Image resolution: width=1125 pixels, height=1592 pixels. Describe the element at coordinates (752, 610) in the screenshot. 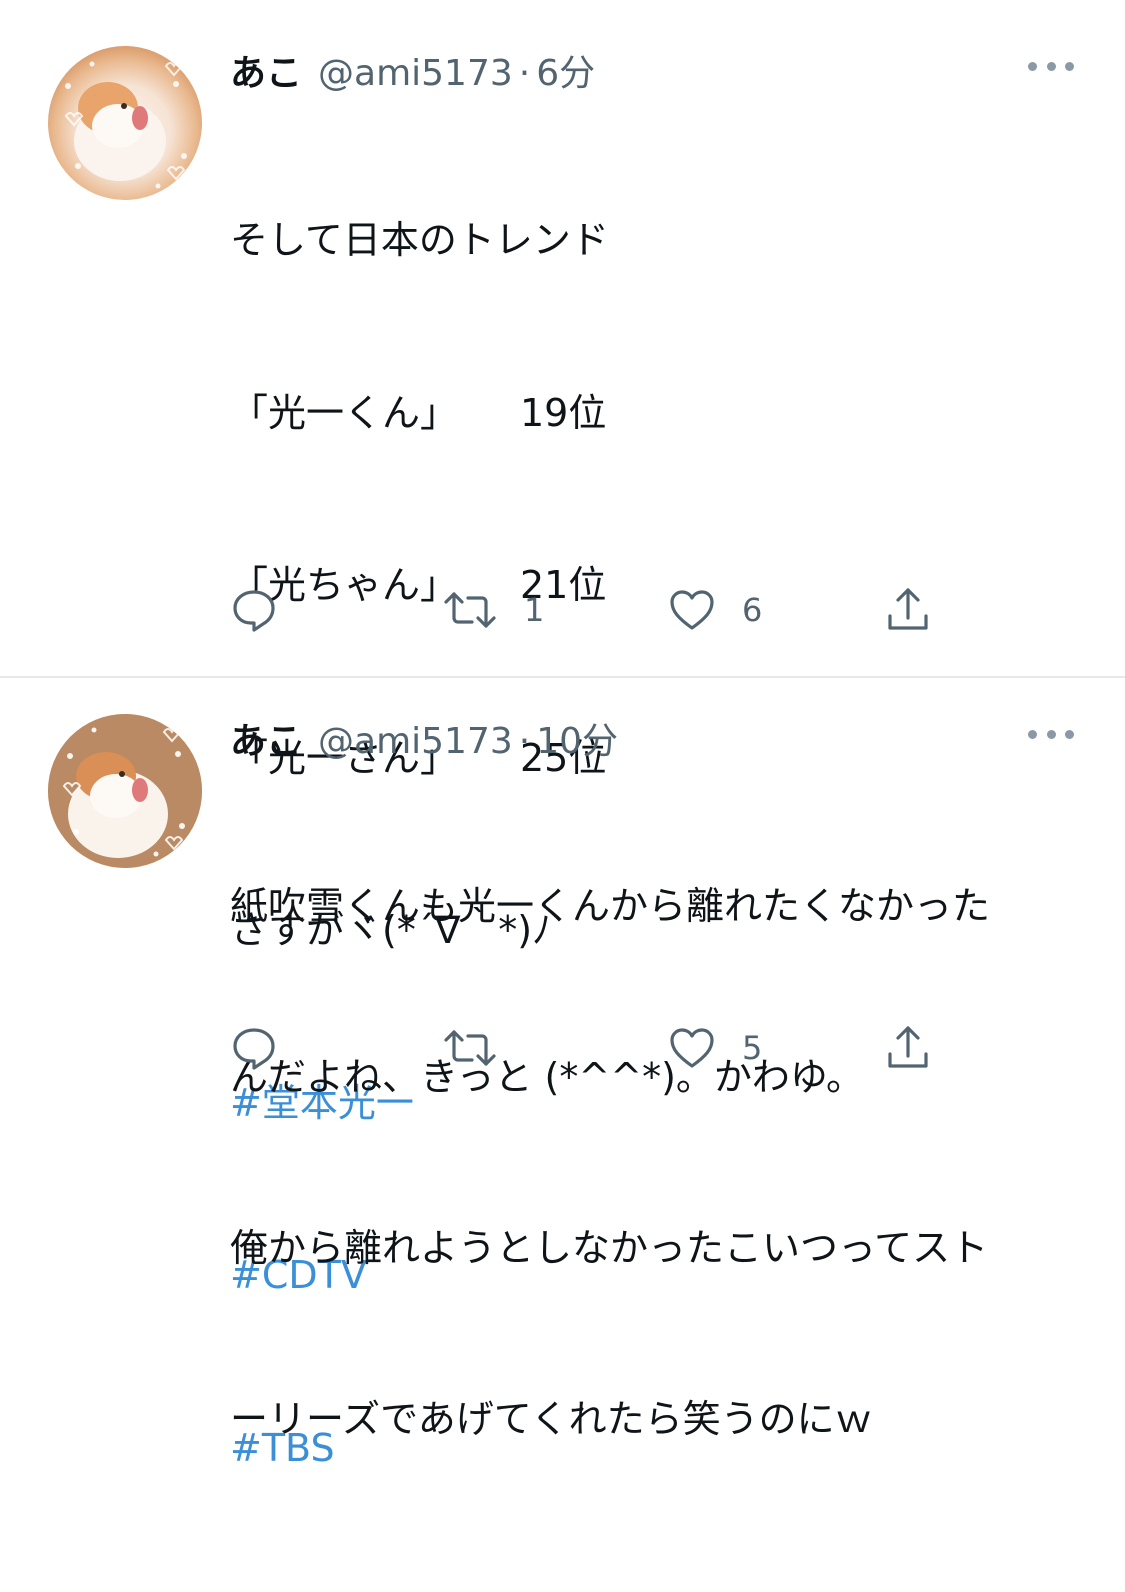

I see `like-count: 6` at that location.